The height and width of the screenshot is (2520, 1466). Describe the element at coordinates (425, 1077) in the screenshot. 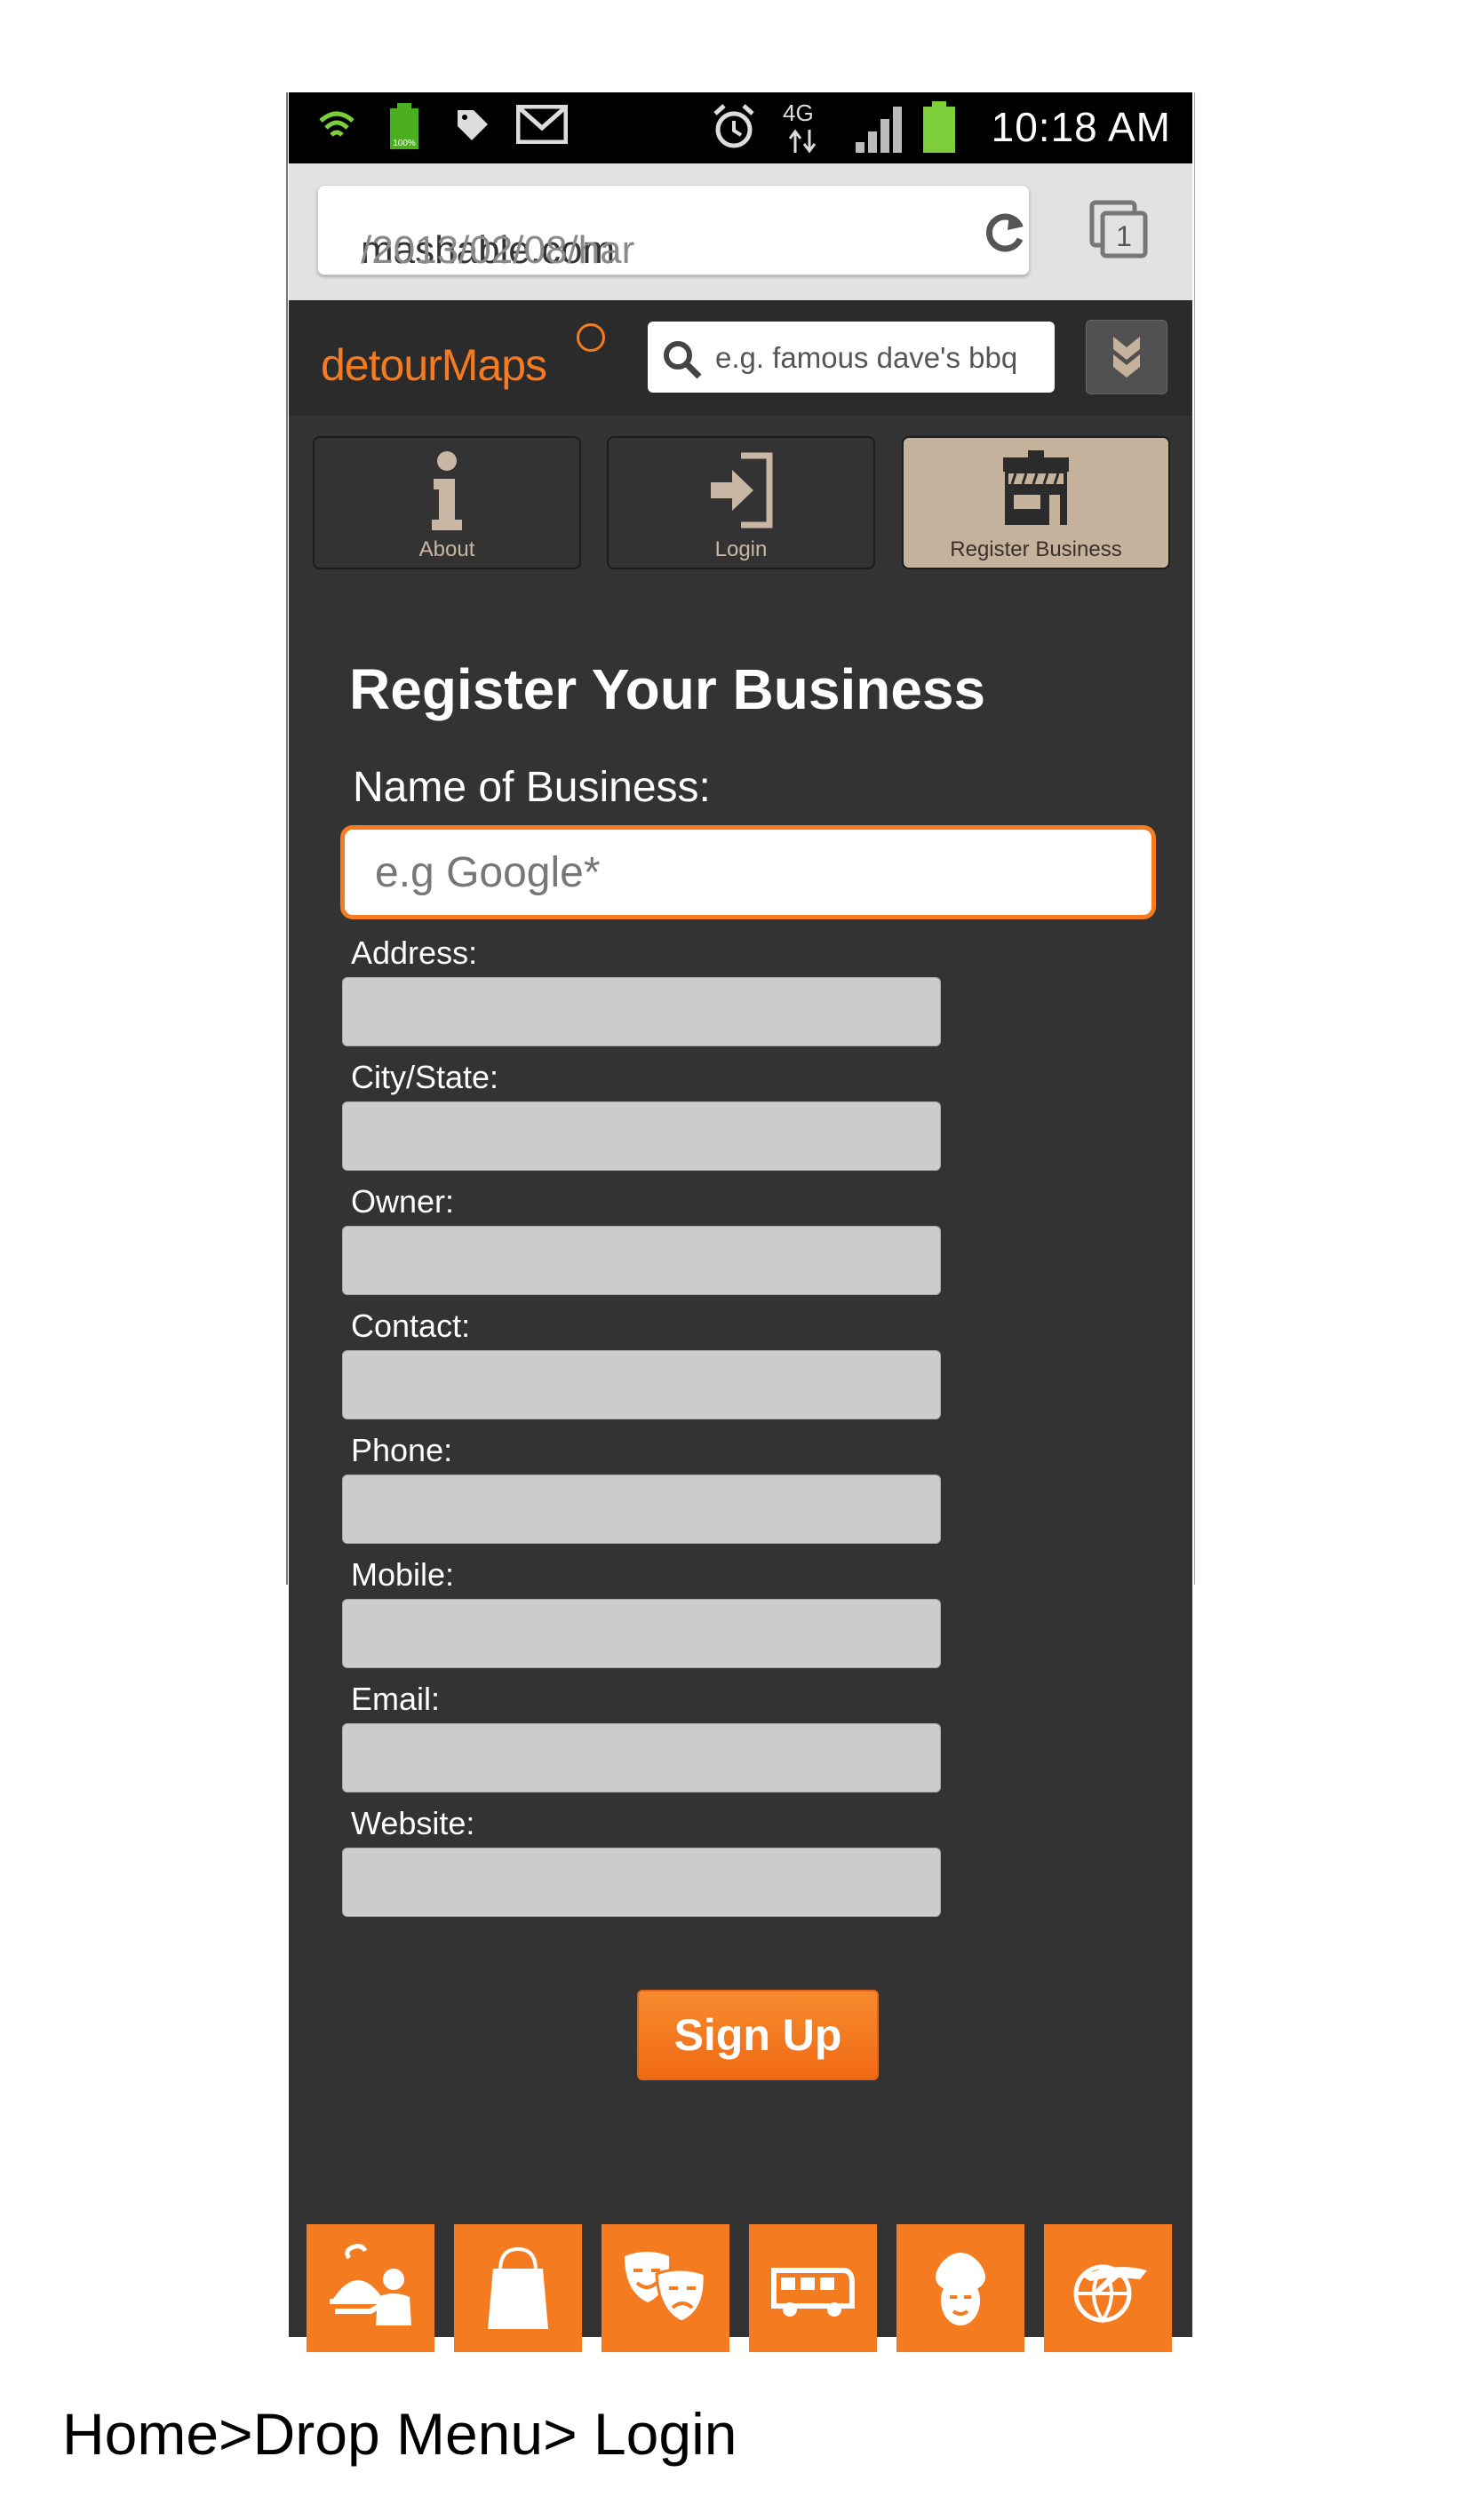

I see `city-state-label: City/State:` at that location.